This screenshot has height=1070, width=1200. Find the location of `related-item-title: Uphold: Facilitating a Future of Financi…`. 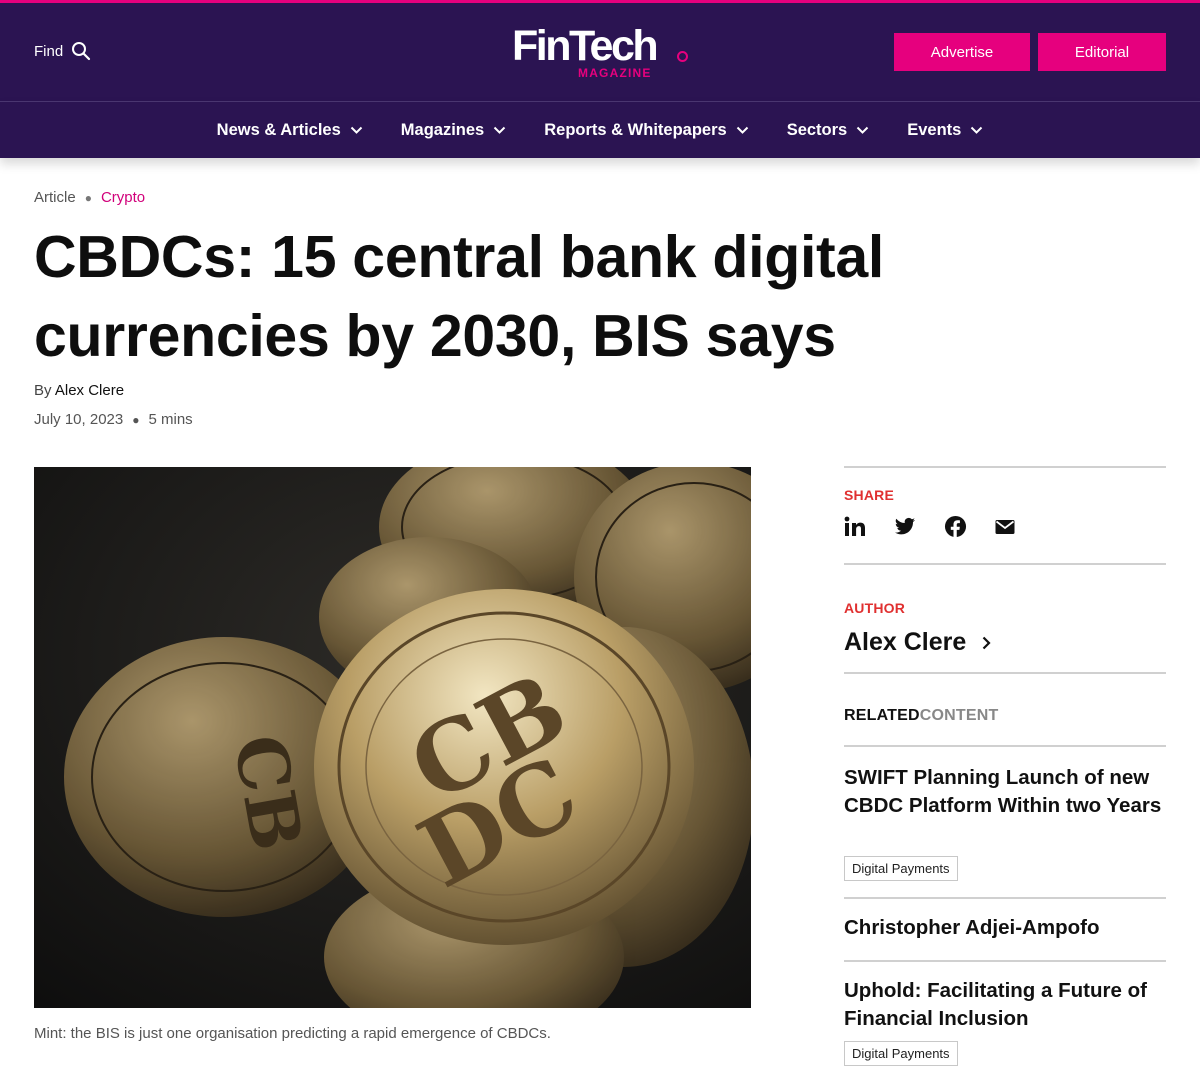

related-item-title: Uphold: Facilitating a Future of Financi… is located at coordinates (1005, 1005).